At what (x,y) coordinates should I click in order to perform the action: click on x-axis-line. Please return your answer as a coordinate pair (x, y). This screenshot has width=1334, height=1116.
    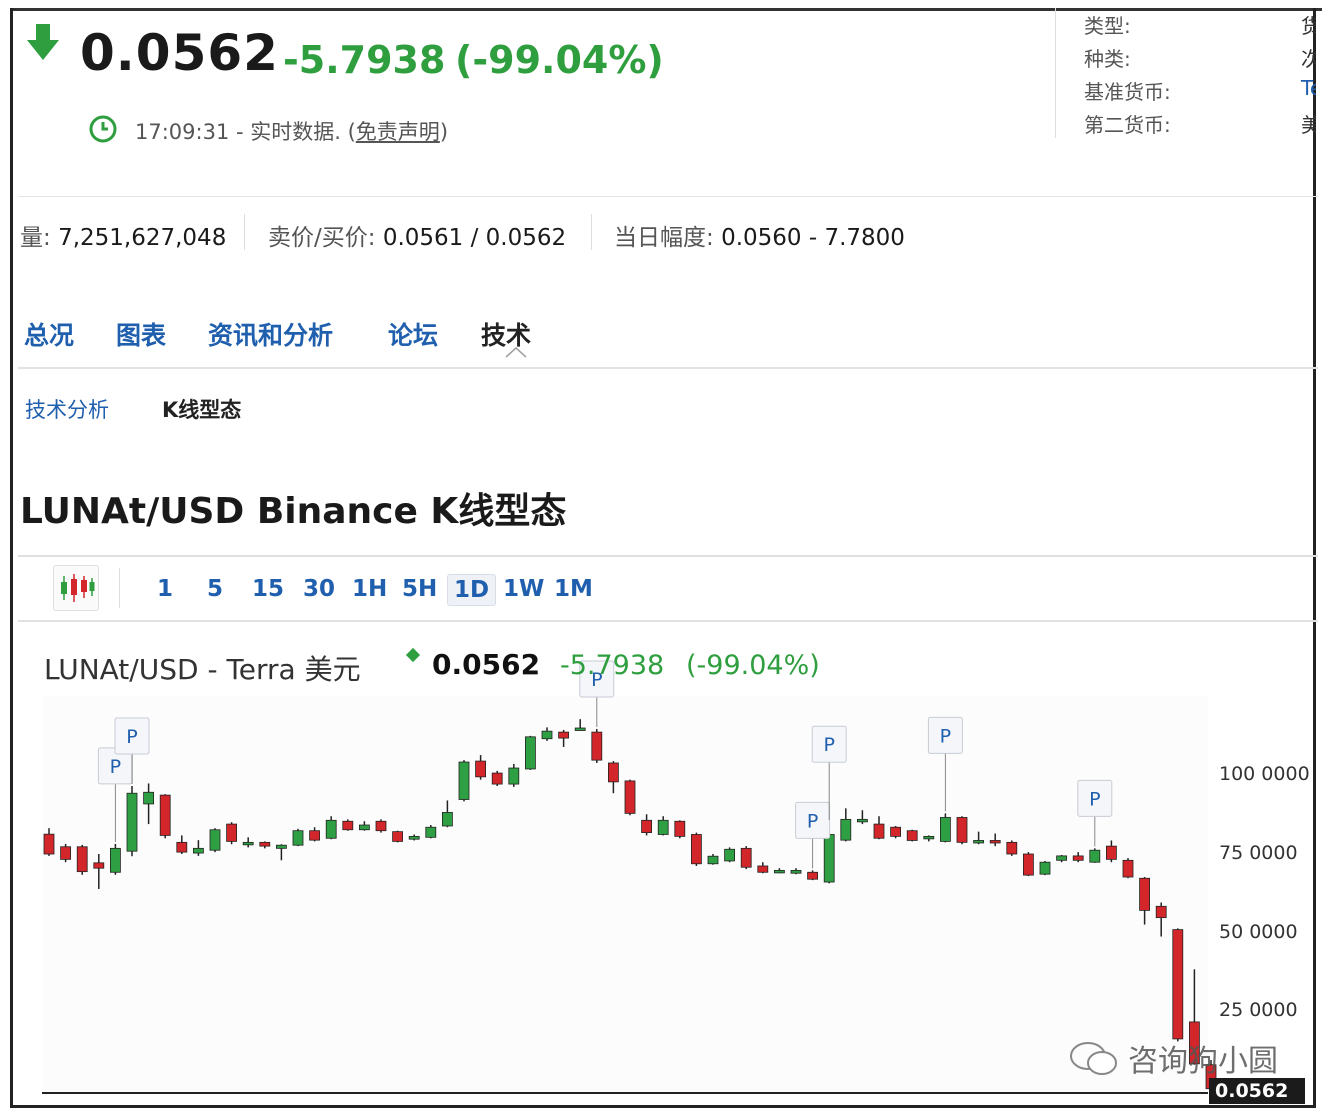
    Looking at the image, I should click on (625, 1093).